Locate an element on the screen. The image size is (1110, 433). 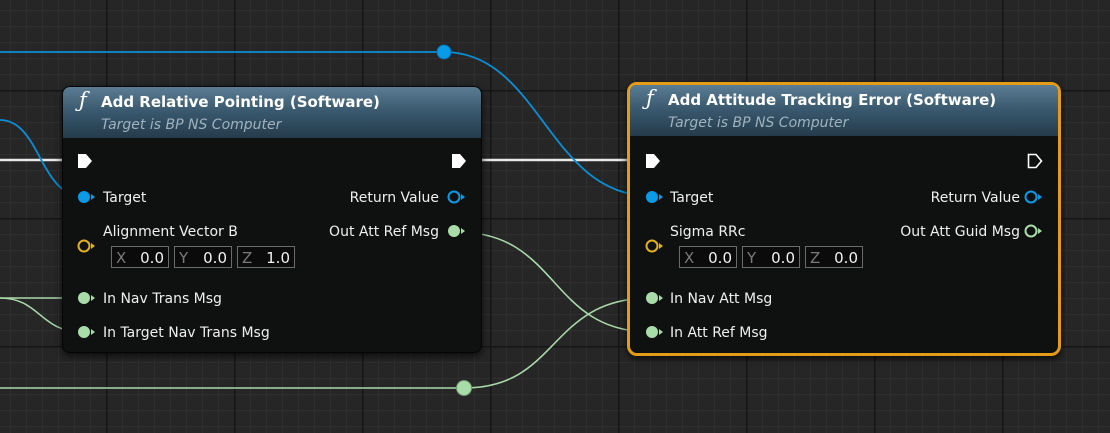
pin-label-in-target-nav-trans-msg: In Target Nav Trans Msg is located at coordinates (186, 333).